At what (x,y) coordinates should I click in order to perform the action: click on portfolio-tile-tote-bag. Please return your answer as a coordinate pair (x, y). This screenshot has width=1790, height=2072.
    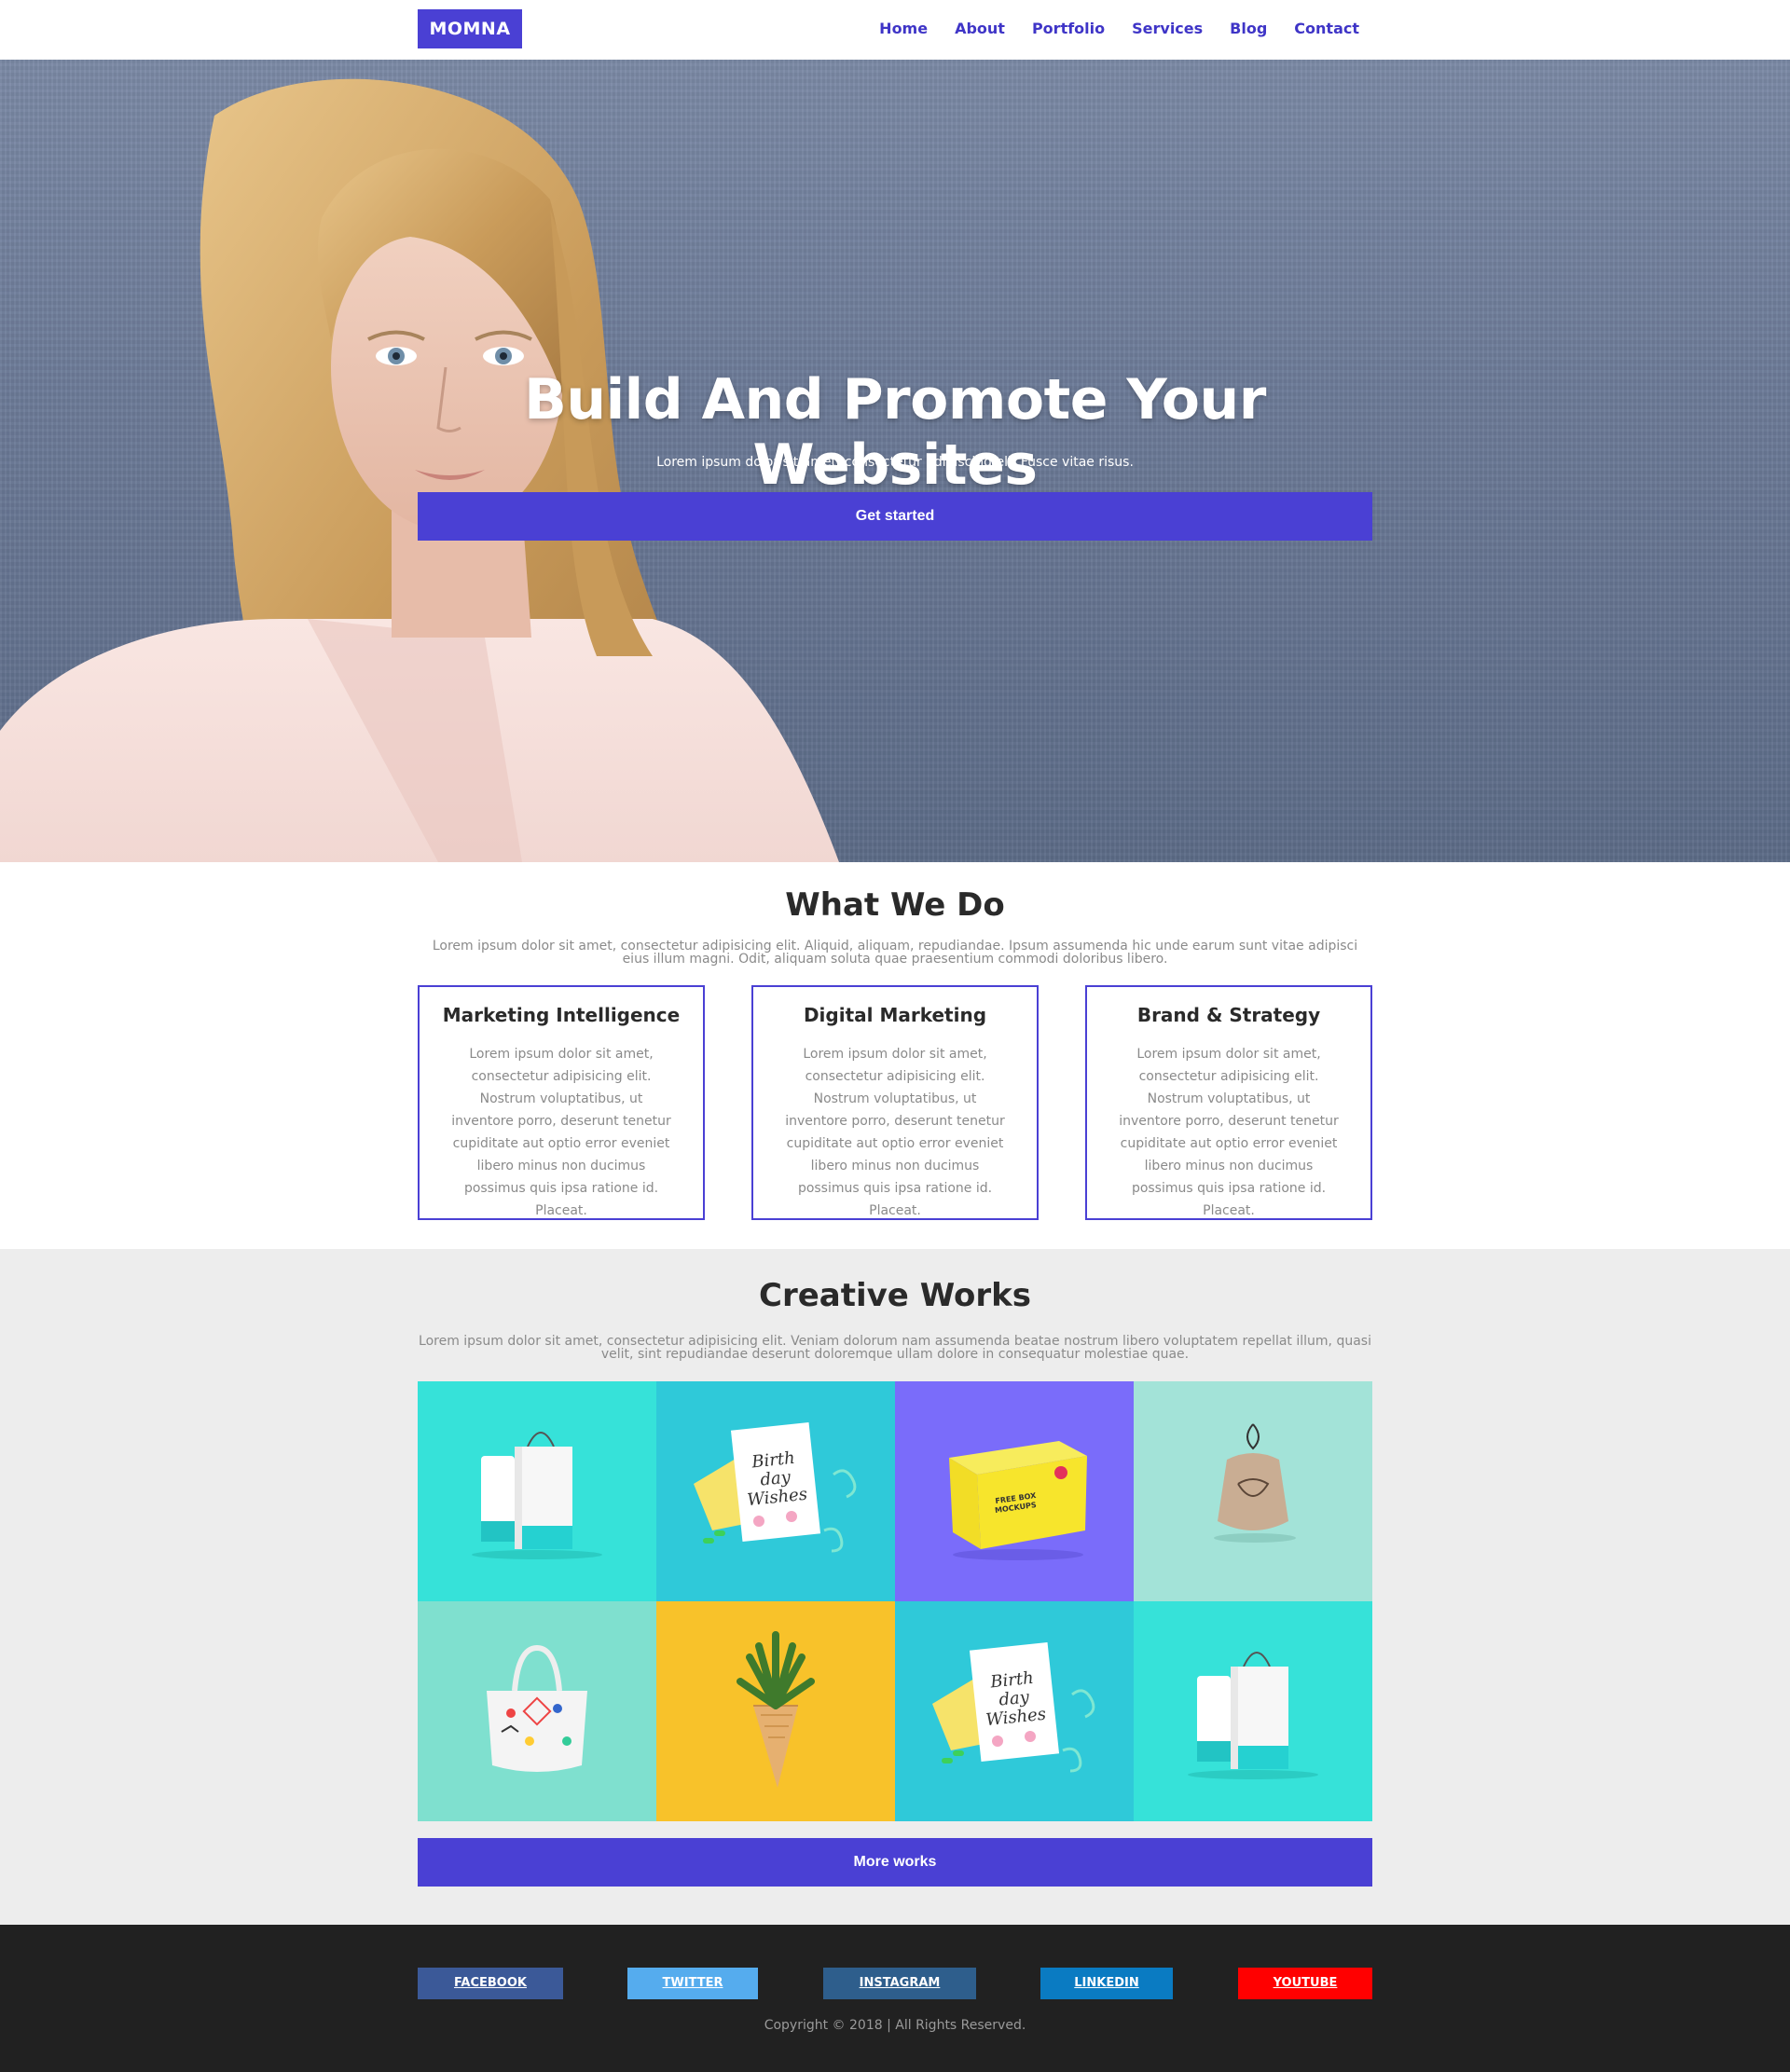
    Looking at the image, I should click on (537, 1711).